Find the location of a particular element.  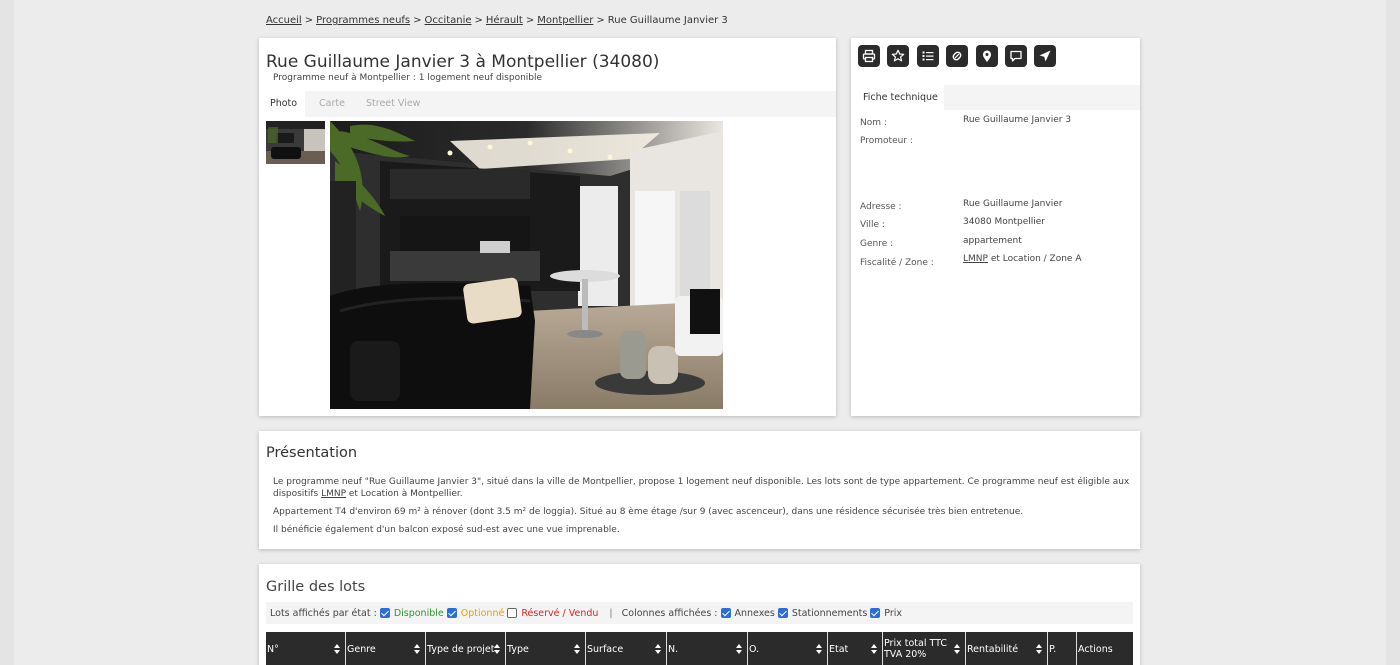

send-icon is located at coordinates (1045, 56).